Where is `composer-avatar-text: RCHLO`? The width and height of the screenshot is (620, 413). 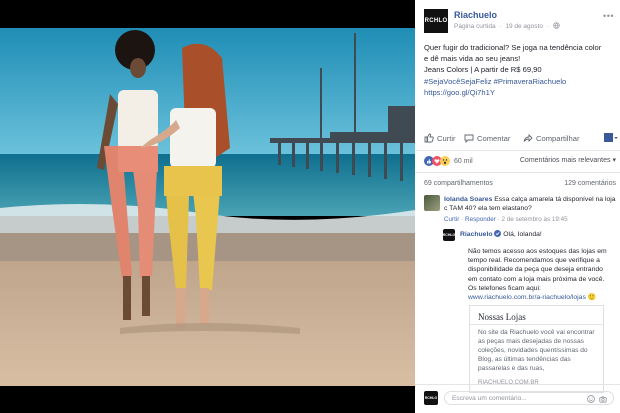
composer-avatar-text: RCHLO is located at coordinates (431, 398).